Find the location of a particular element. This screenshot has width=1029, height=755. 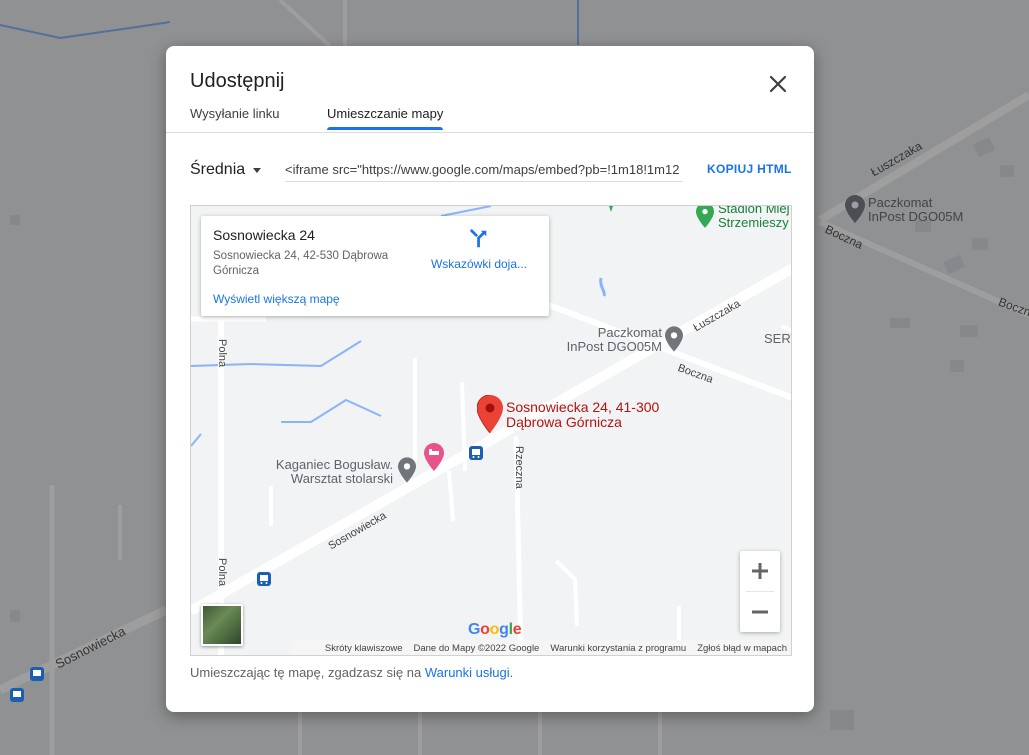

poi-label-paczkomat-line1: Paczkomat is located at coordinates (629, 332).